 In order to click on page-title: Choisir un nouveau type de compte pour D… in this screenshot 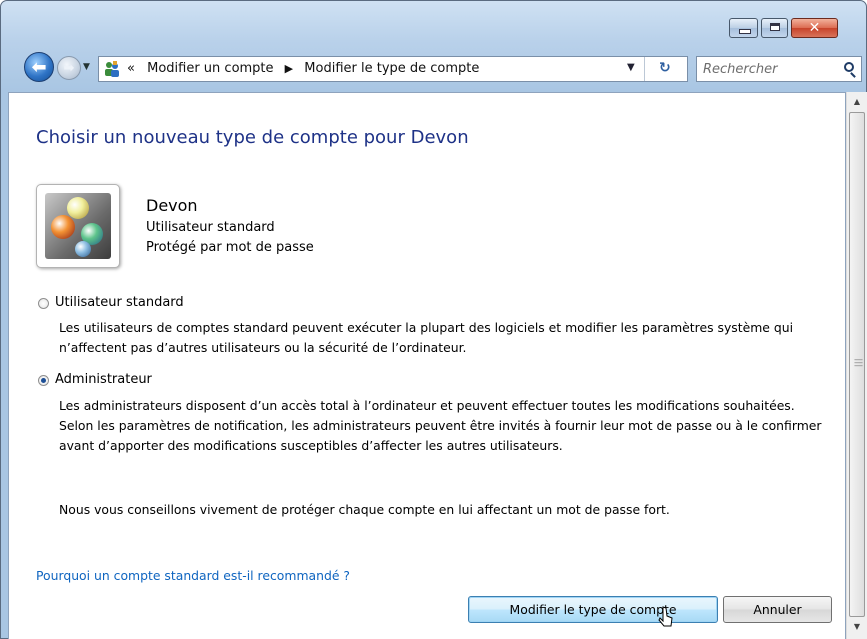, I will do `click(252, 137)`.